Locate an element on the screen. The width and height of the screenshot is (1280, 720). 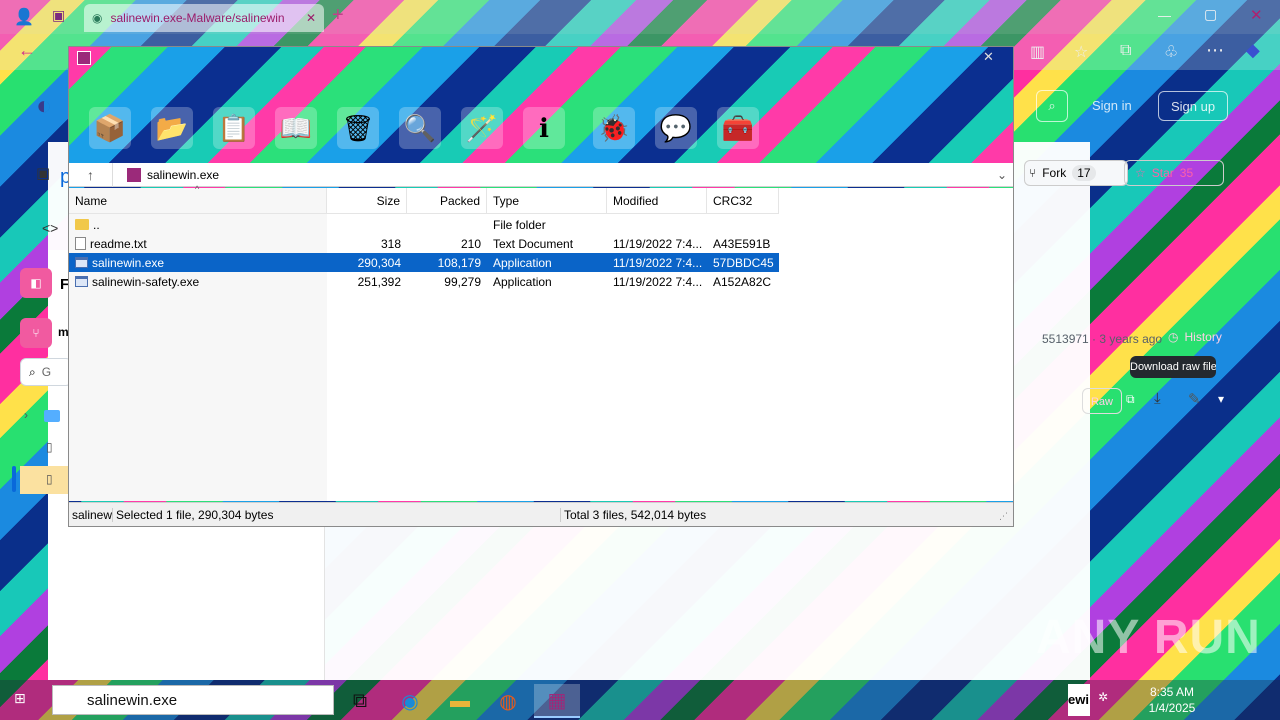
taskbar-clock: 8:35 AM 1/4/2025 is located at coordinates (1172, 700).